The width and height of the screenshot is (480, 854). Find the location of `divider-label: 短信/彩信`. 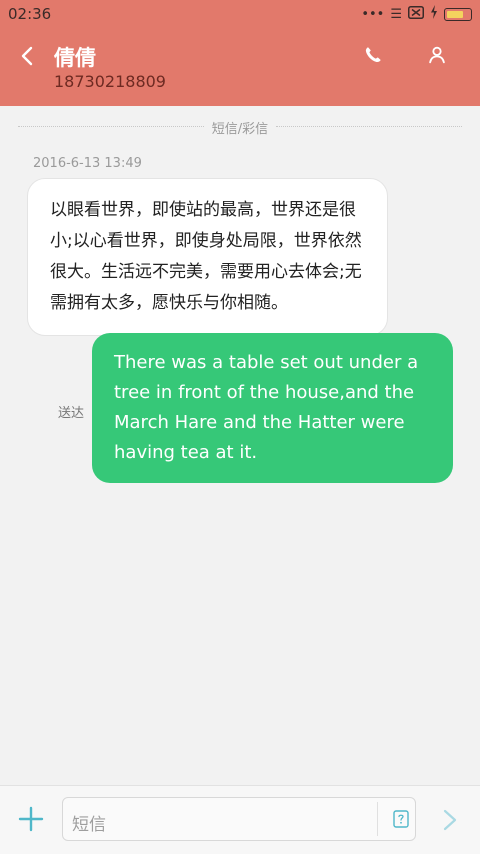

divider-label: 短信/彩信 is located at coordinates (240, 129).